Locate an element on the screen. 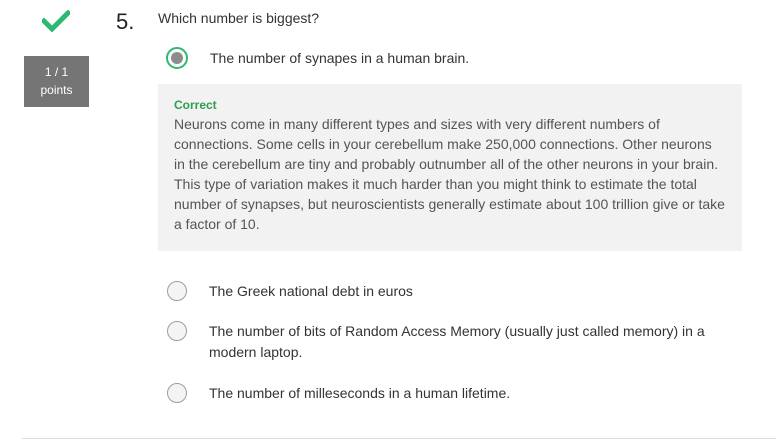  question-number: 5. is located at coordinates (125, 21).